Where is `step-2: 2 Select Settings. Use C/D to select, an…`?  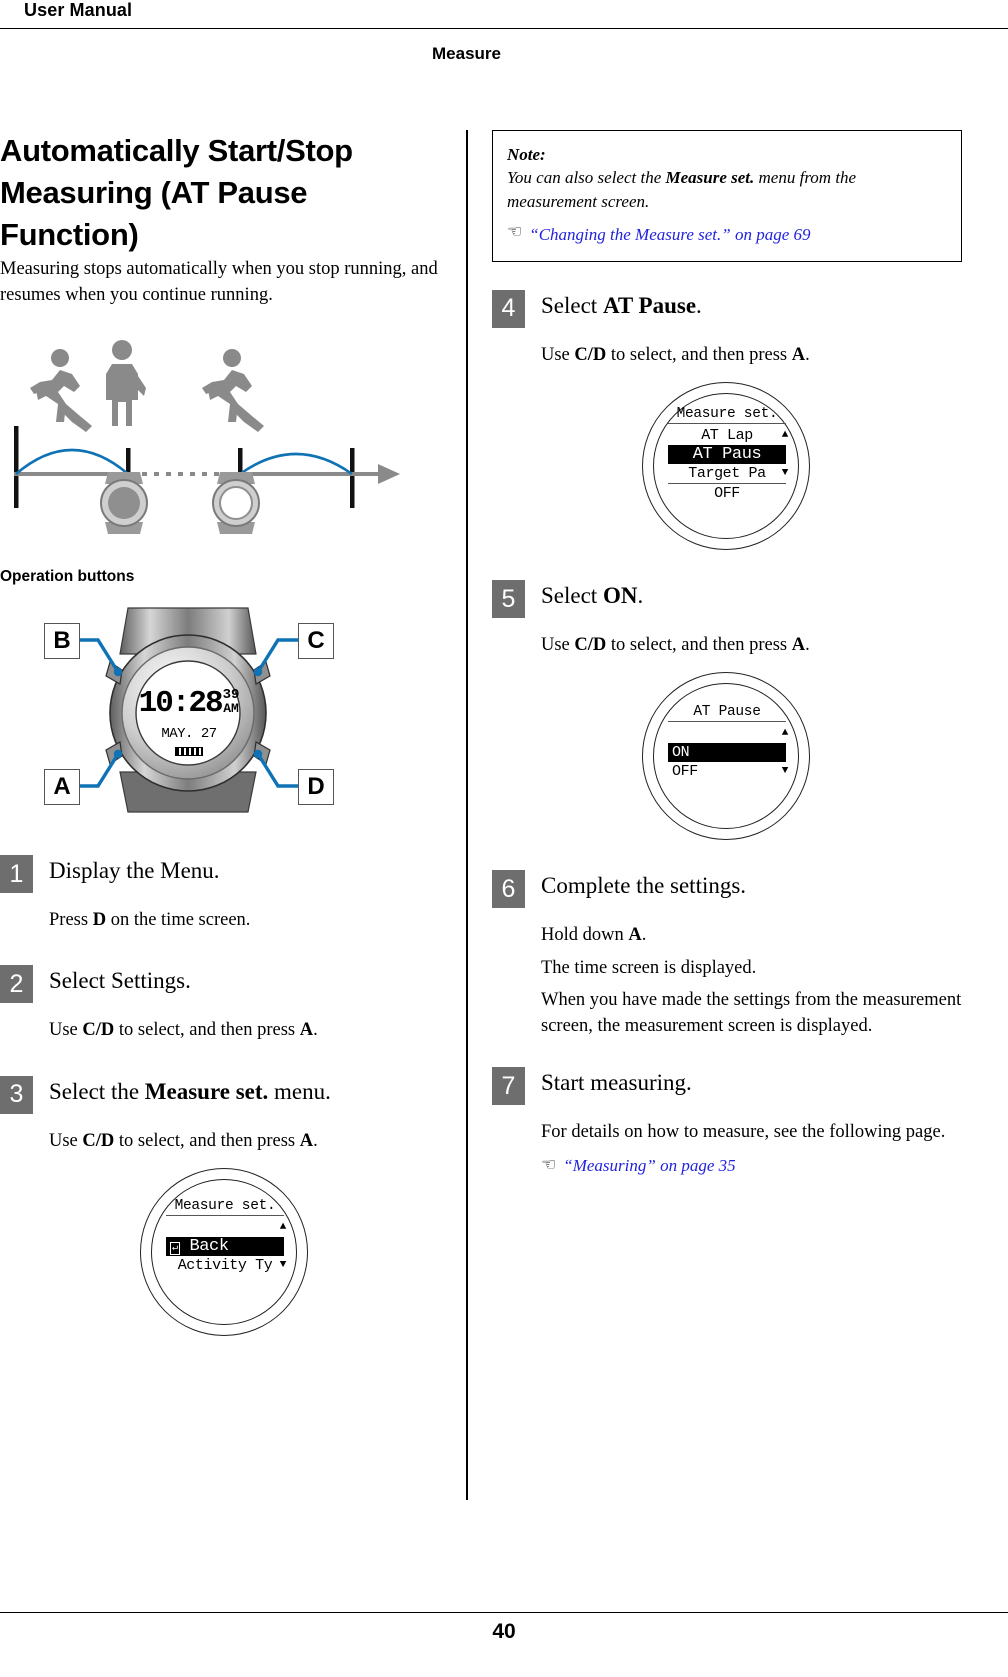
step-2: 2 Select Settings. Use C/D to select, an… is located at coordinates (225, 1003).